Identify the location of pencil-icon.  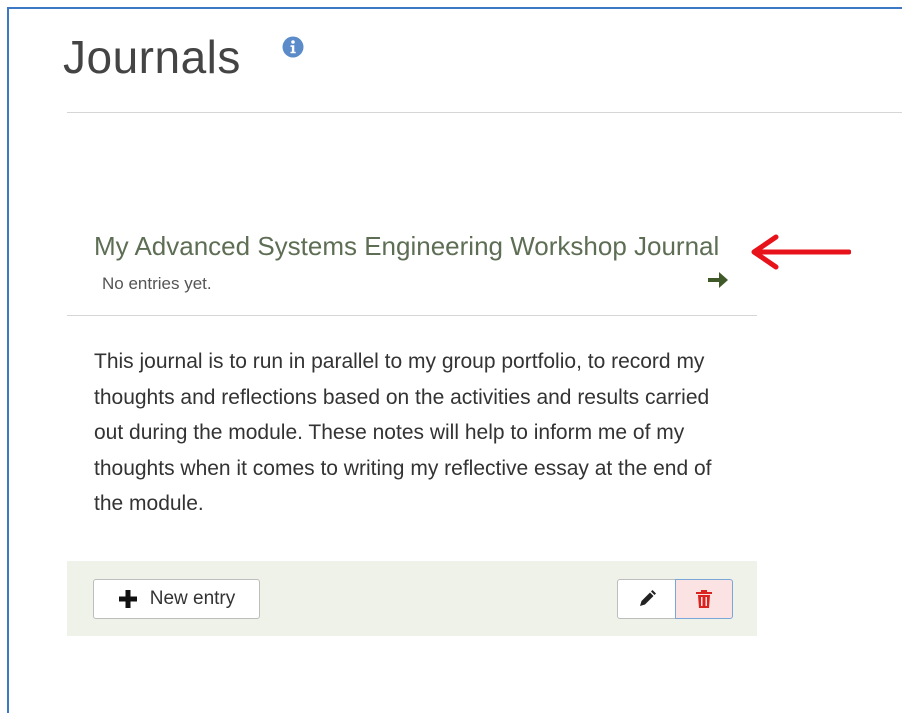
(647, 598).